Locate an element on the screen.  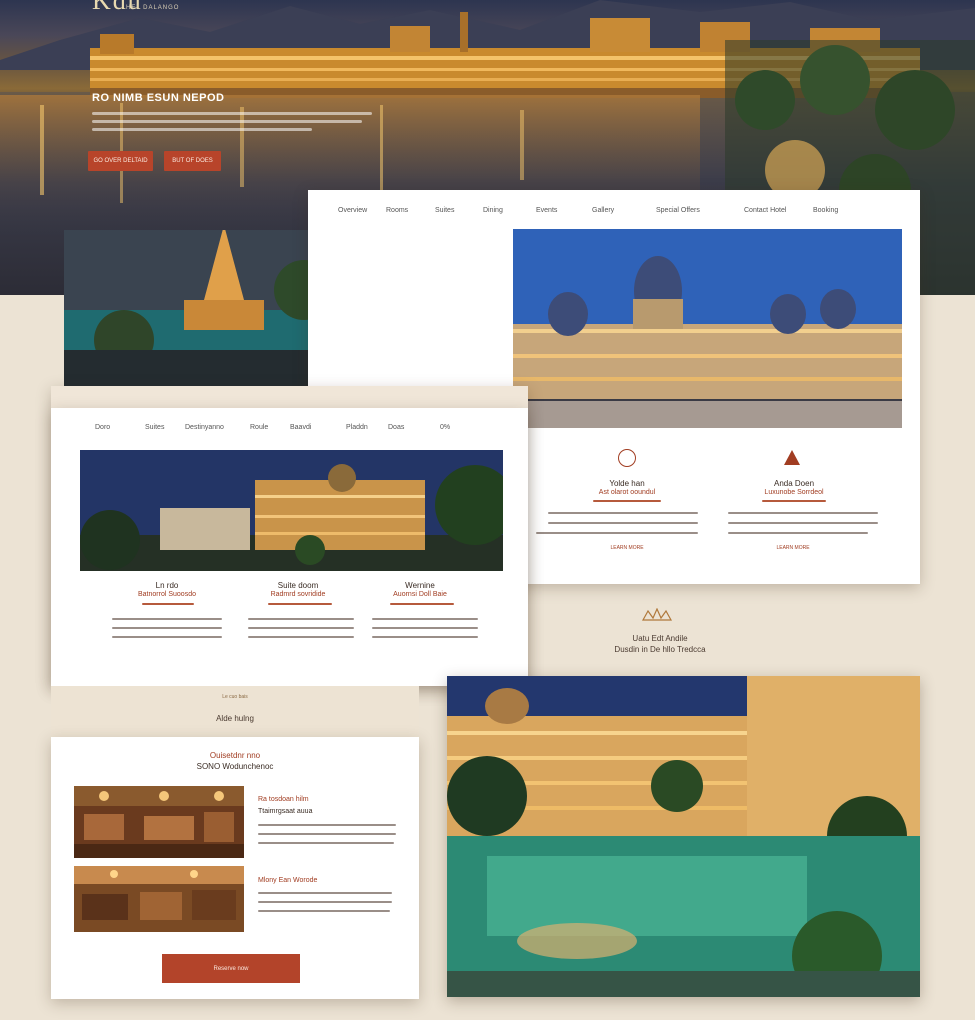
feature-title: Yolde han is located at coordinates (627, 483).